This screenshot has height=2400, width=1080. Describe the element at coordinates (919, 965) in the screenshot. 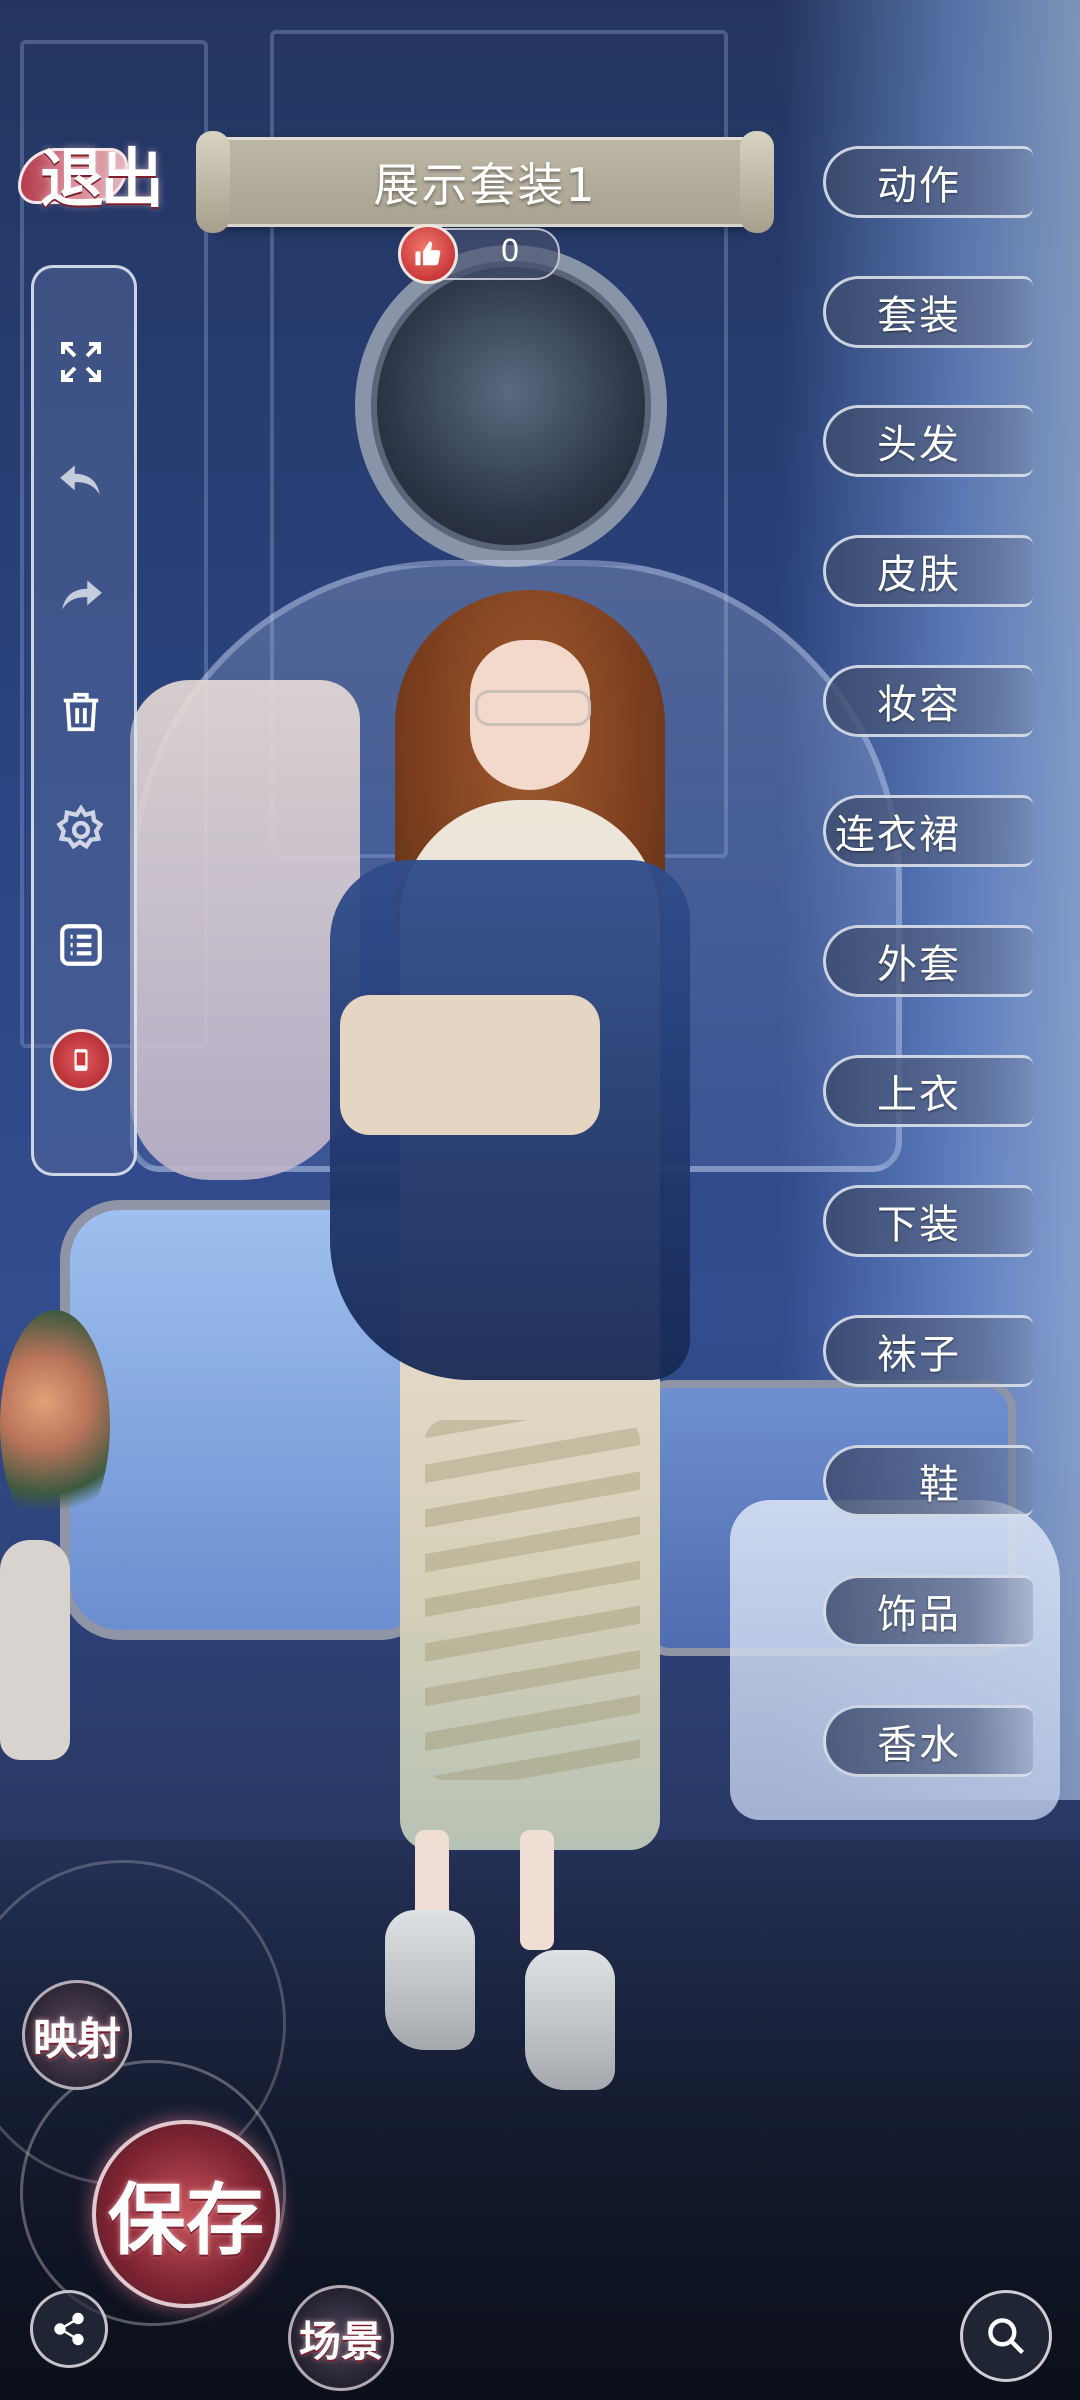

I see `category-label: 外套` at that location.